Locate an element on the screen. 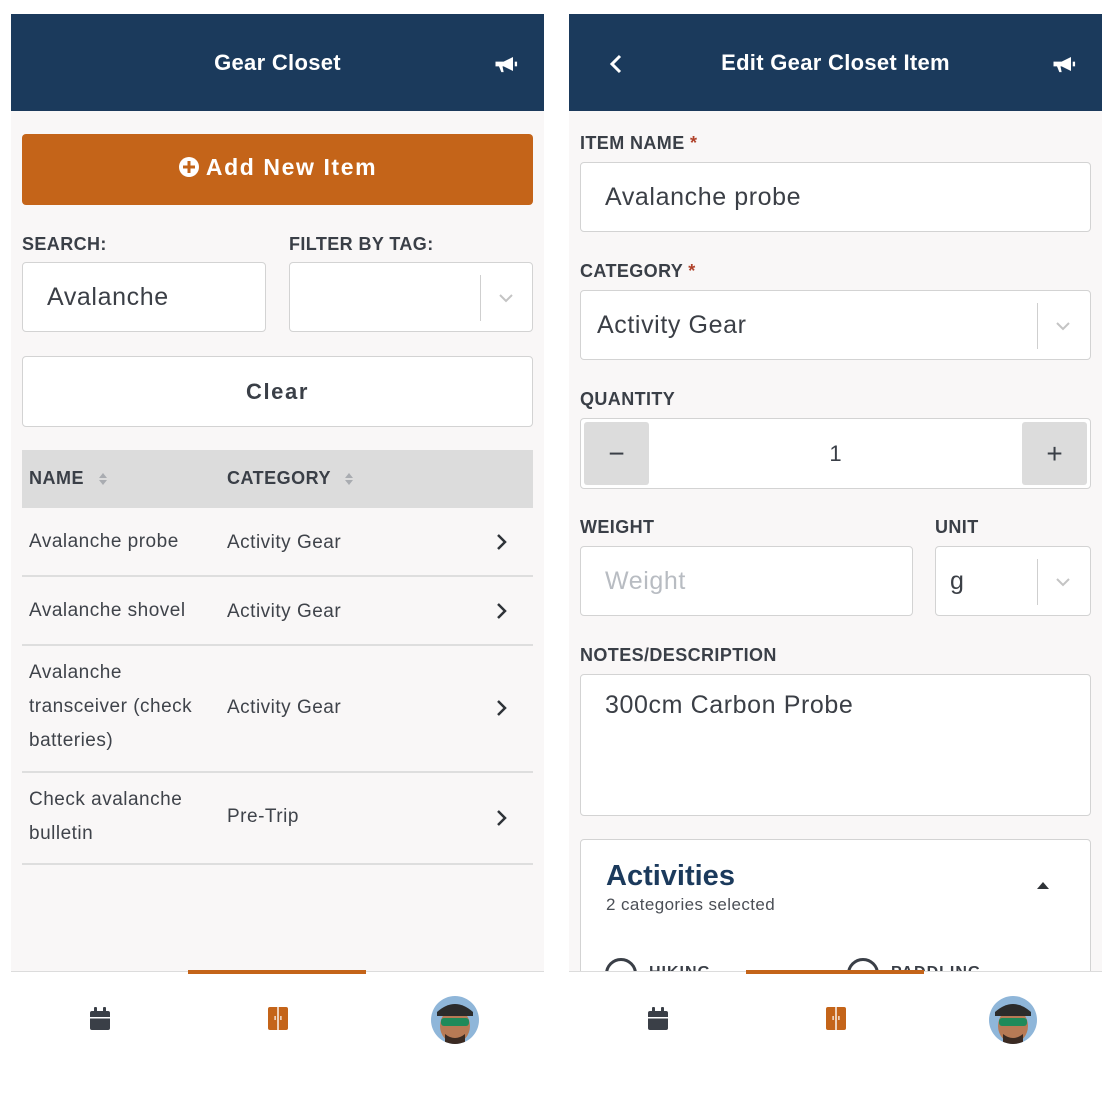 The height and width of the screenshot is (1099, 1116). quantity-stepper: − 1 + is located at coordinates (835, 453).